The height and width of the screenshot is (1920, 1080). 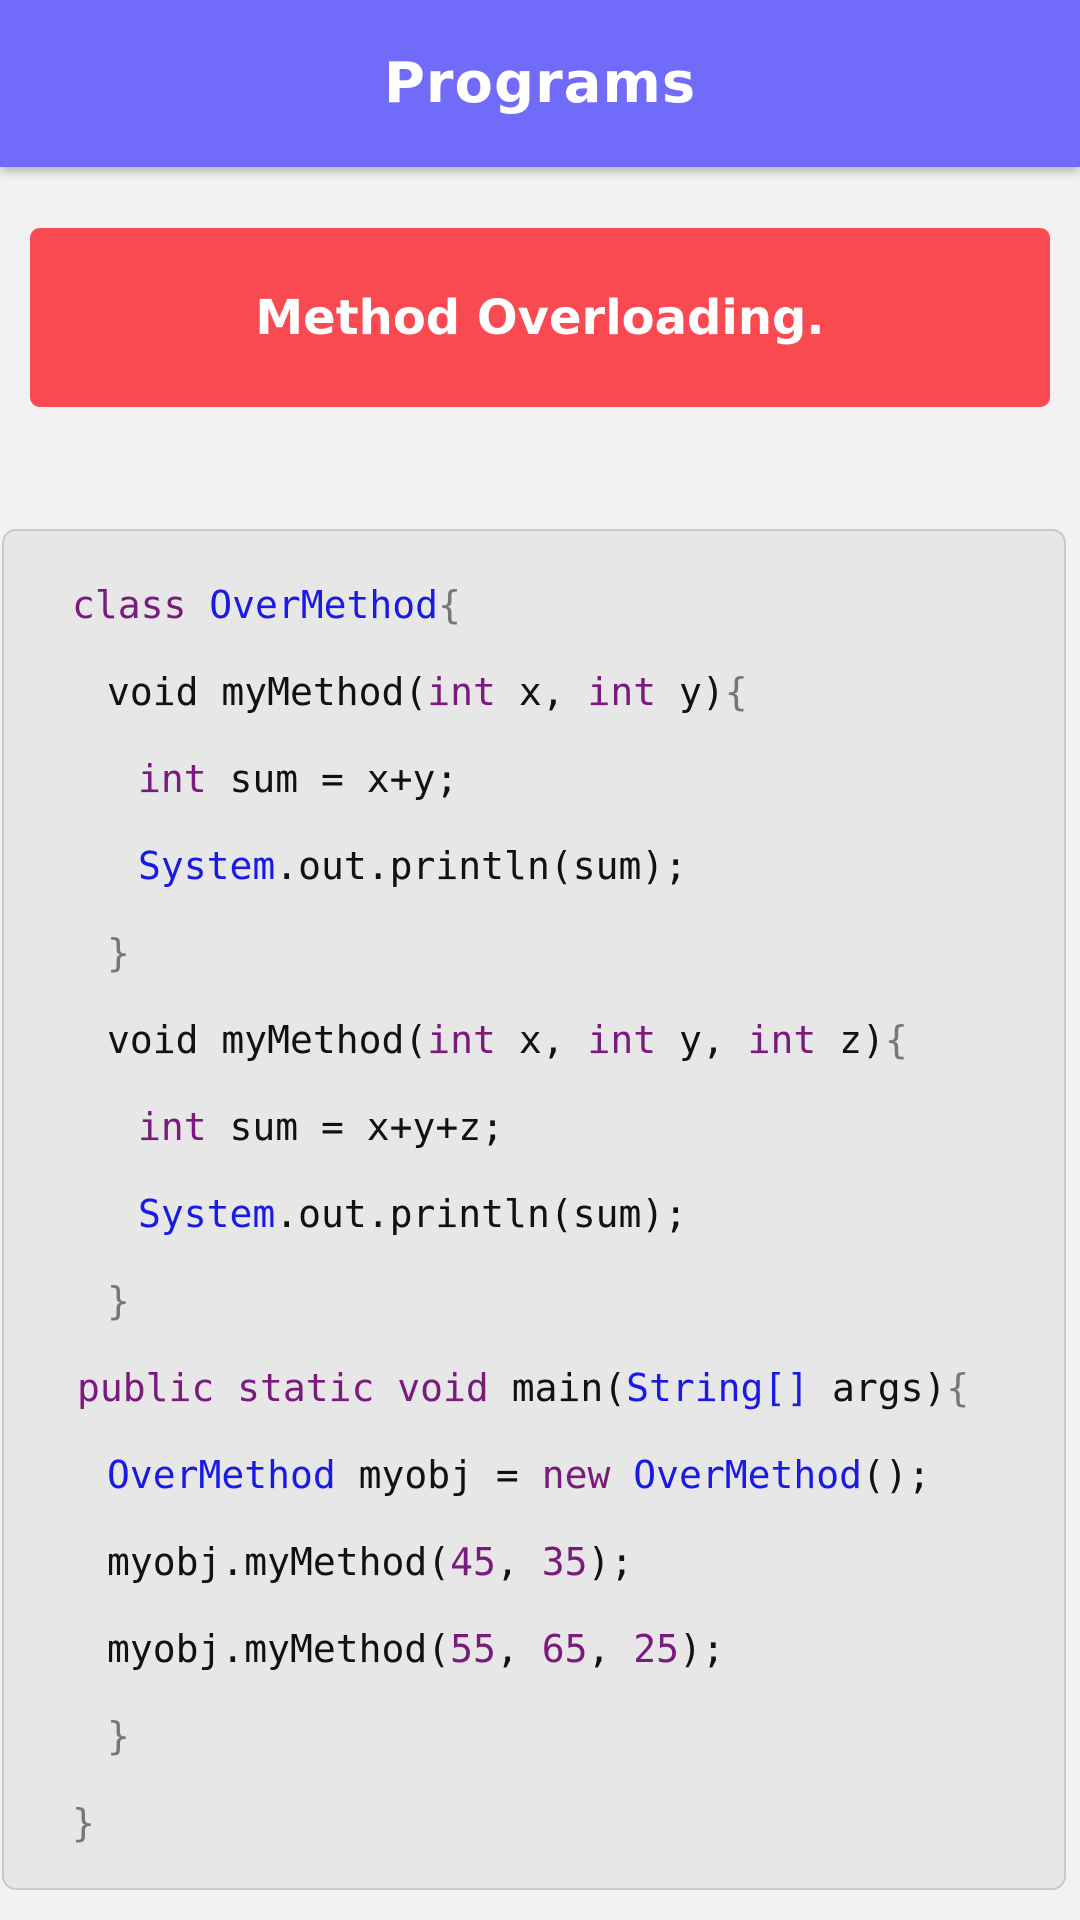 What do you see at coordinates (355, 1127) in the screenshot?
I see `code-token: sum = x+y+z;` at bounding box center [355, 1127].